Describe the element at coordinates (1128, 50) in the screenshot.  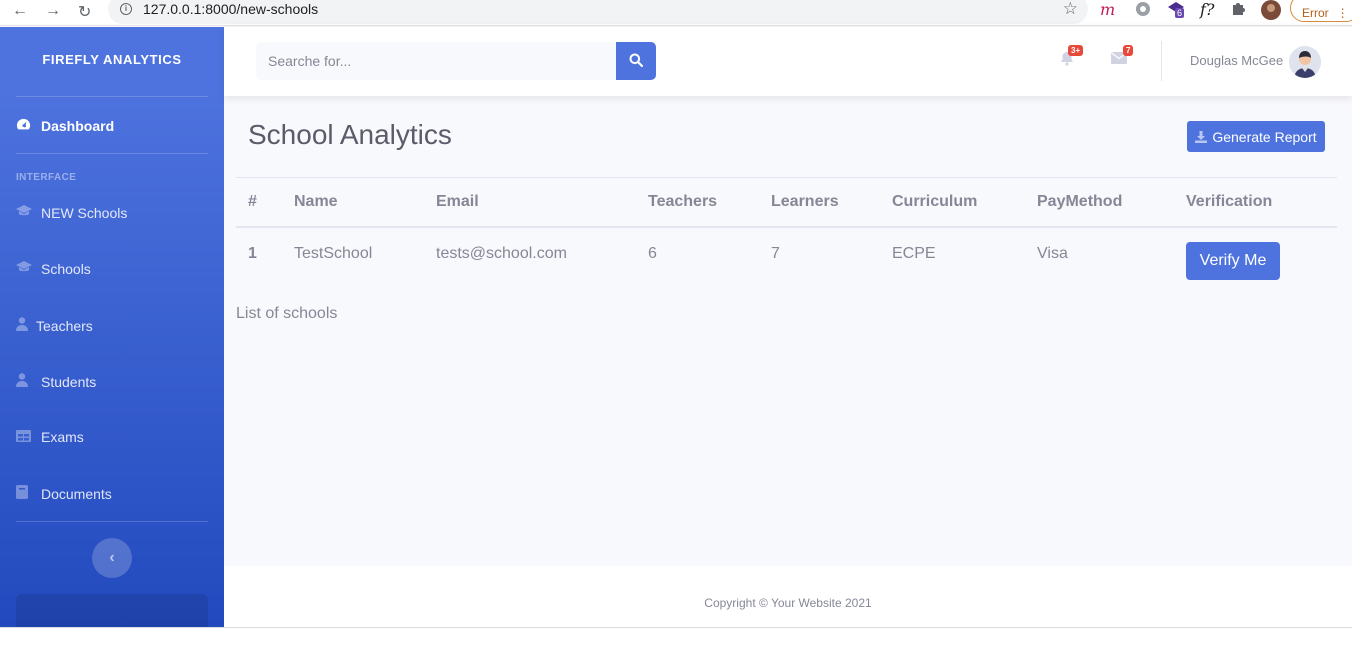
I see `messages-badge: 7` at that location.